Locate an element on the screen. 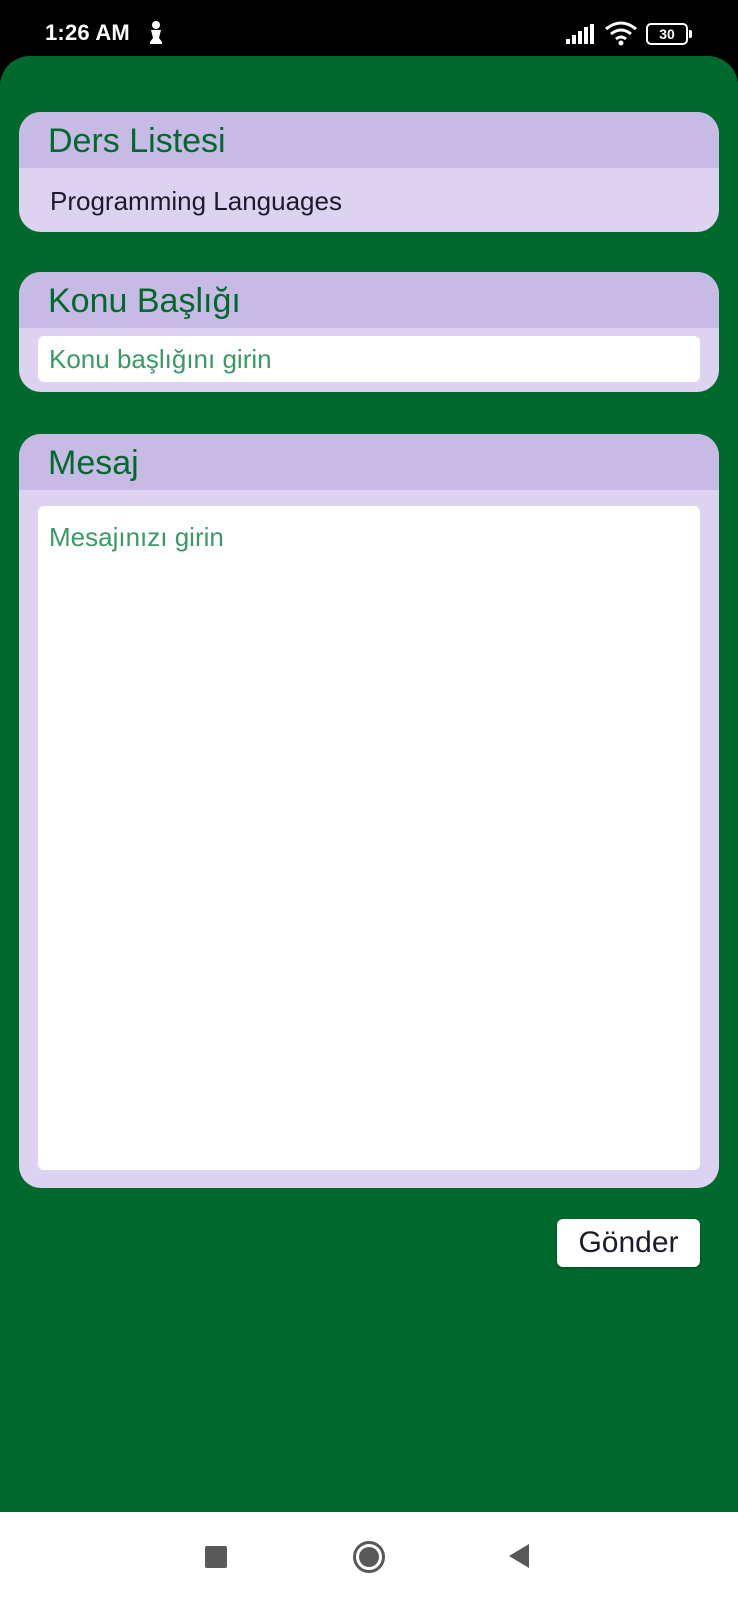 The width and height of the screenshot is (738, 1600). send-button: Gönder is located at coordinates (628, 1243).